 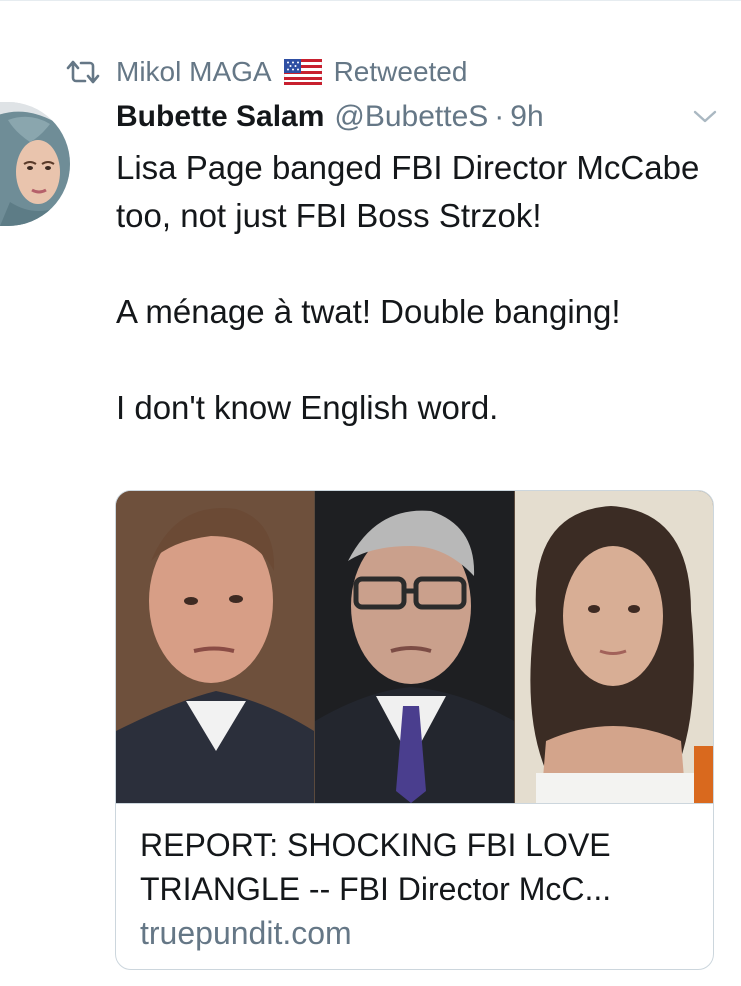 What do you see at coordinates (194, 72) in the screenshot?
I see `retweeter-name: Mikol MAGA` at bounding box center [194, 72].